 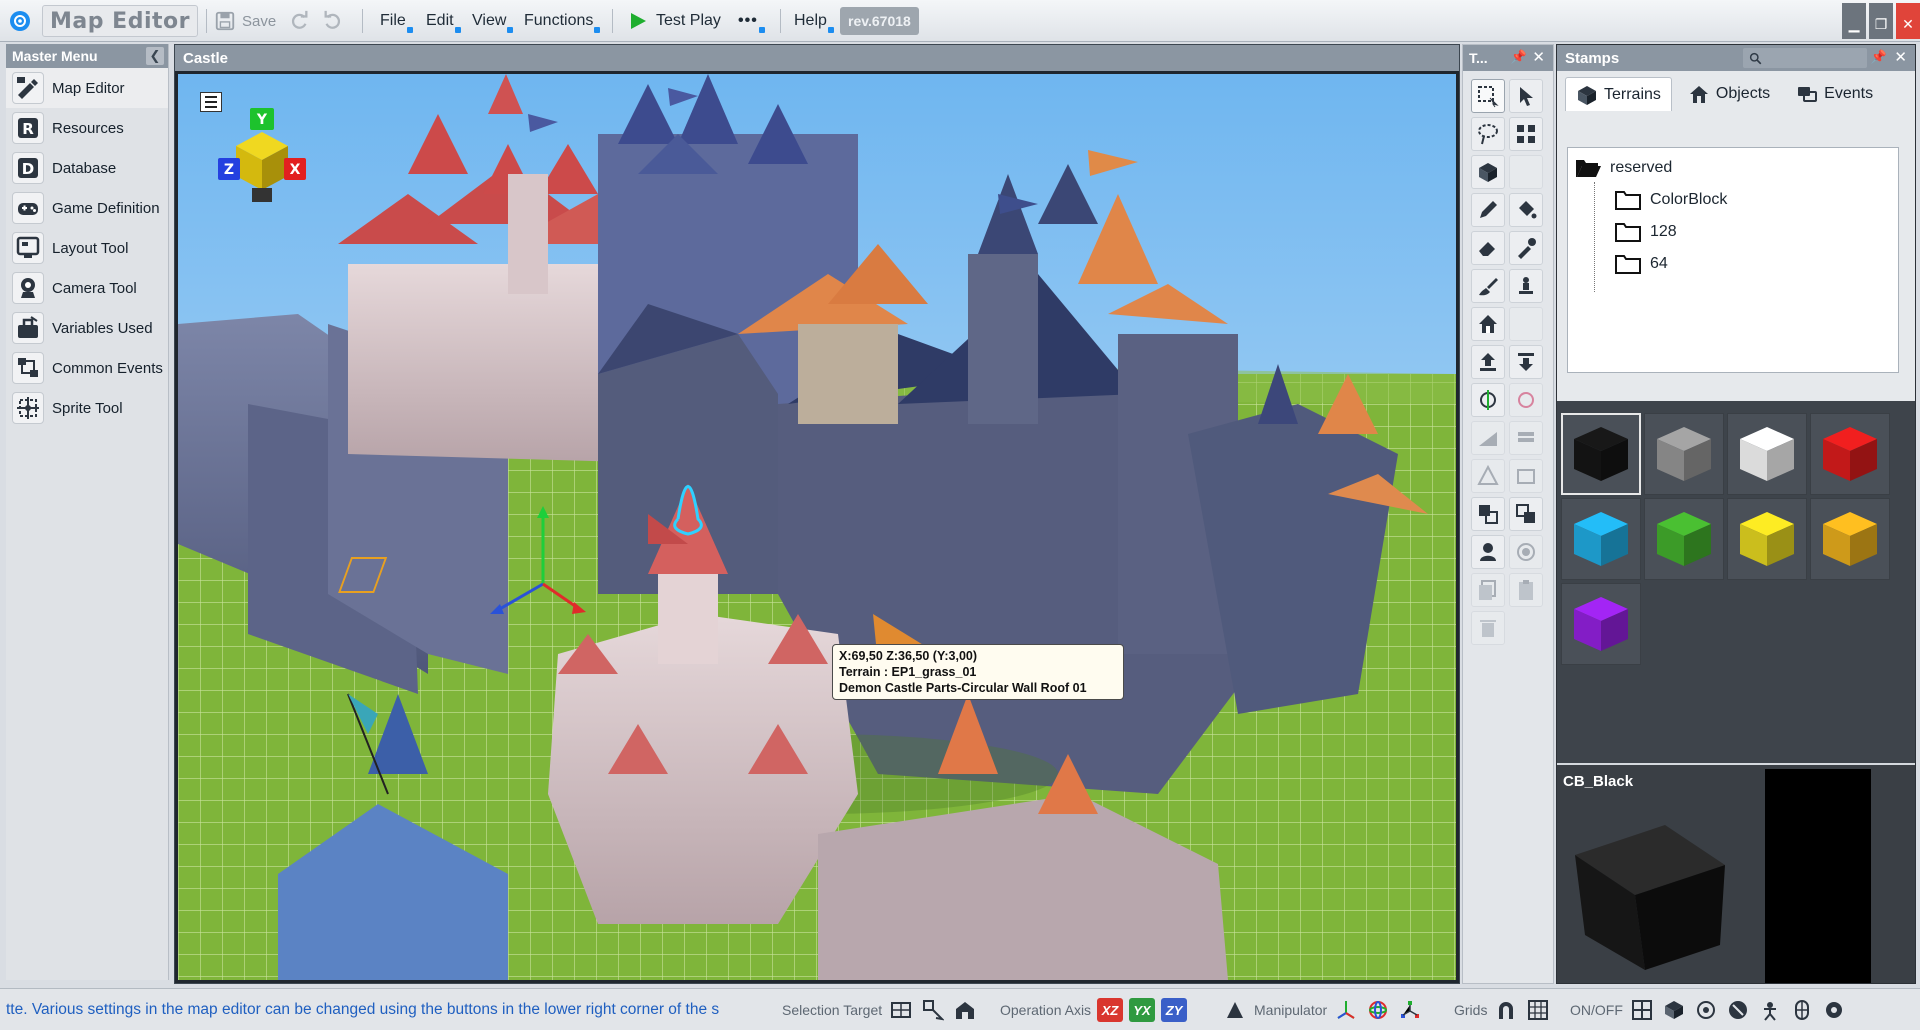 What do you see at coordinates (333, 21) in the screenshot?
I see `undo-button` at bounding box center [333, 21].